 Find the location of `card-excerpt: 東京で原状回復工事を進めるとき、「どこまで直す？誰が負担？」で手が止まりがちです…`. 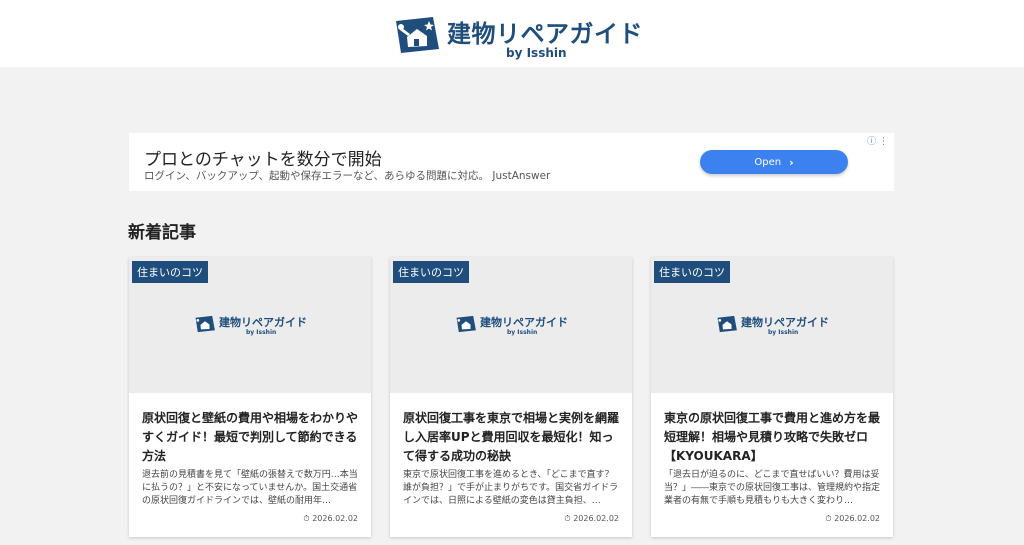

card-excerpt: 東京で原状回復工事を進めるとき、「どこまで直す？誰が負担？」で手が止まりがちです… is located at coordinates (511, 488).